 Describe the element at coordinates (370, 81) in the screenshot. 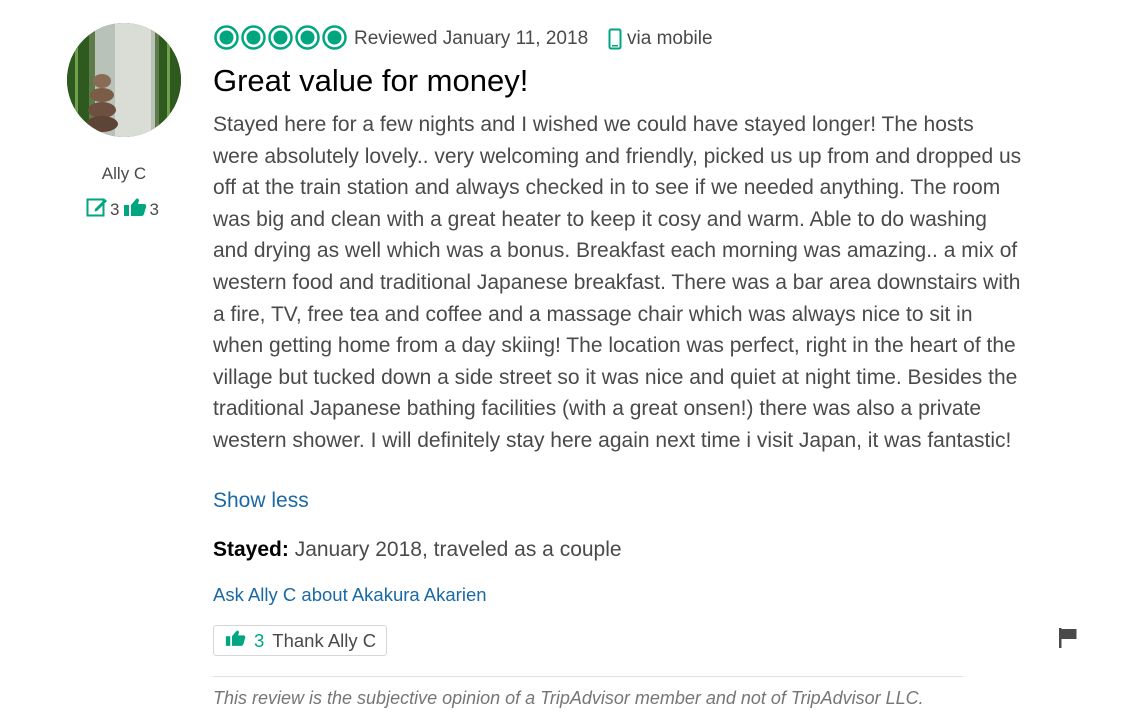

I see `review-title: Great value for money!` at that location.